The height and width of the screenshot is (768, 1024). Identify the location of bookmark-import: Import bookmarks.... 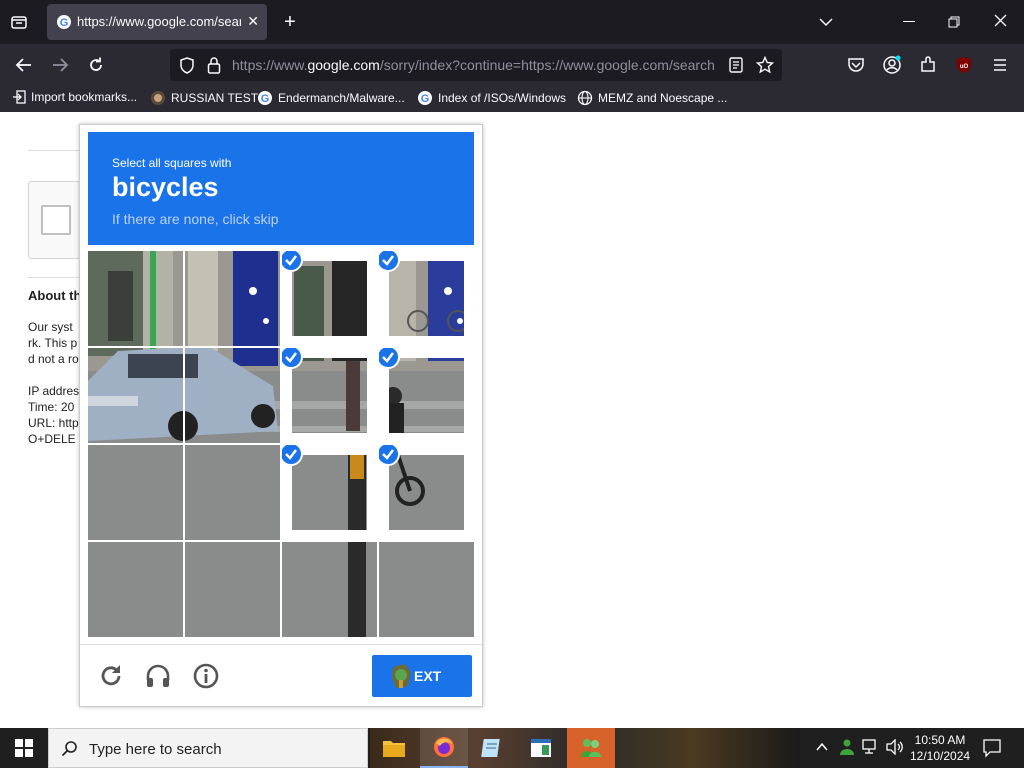
(74, 97).